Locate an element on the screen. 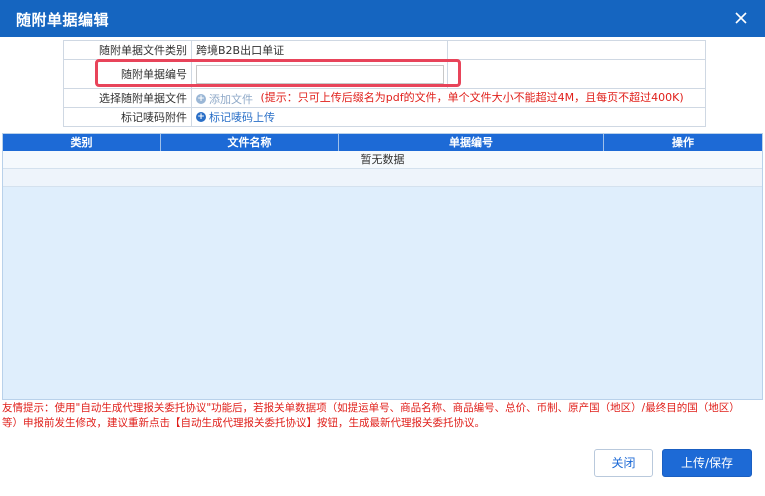 The image size is (765, 496). file-category-label: 随附单据文件类别 is located at coordinates (127, 50).